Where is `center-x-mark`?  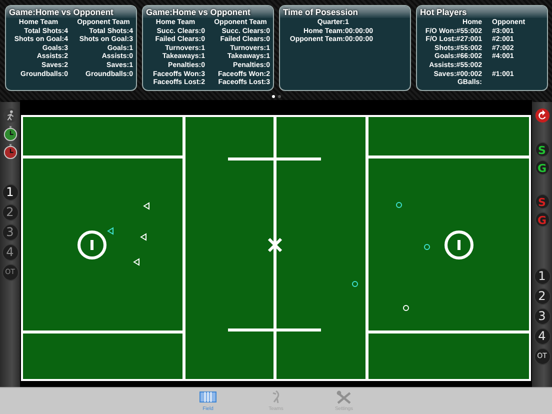 center-x-mark is located at coordinates (275, 245).